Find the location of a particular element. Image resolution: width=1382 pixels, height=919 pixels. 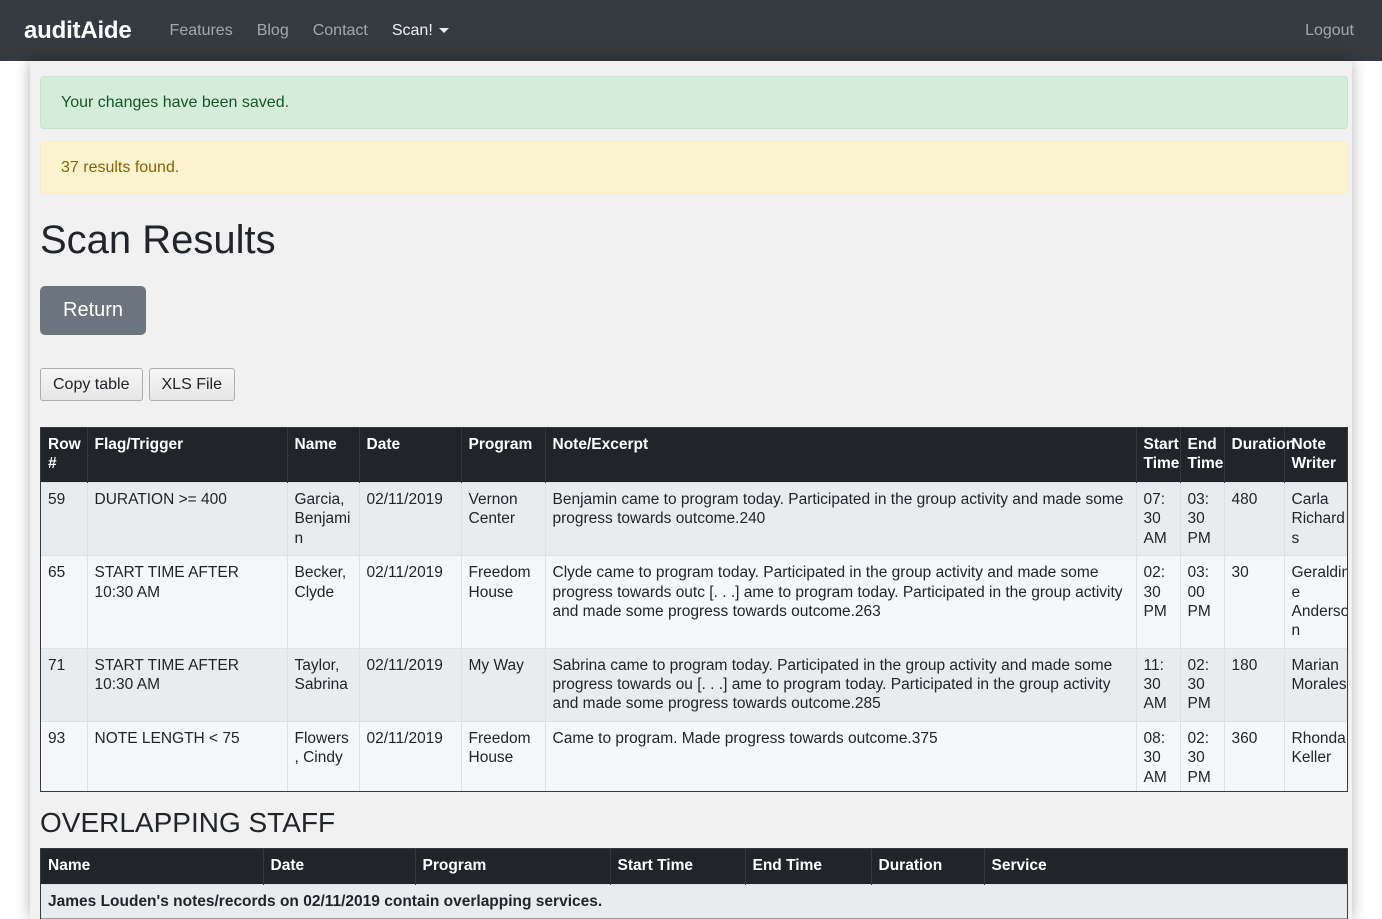

col-header-writer: Note Writer is located at coordinates (1315, 455).